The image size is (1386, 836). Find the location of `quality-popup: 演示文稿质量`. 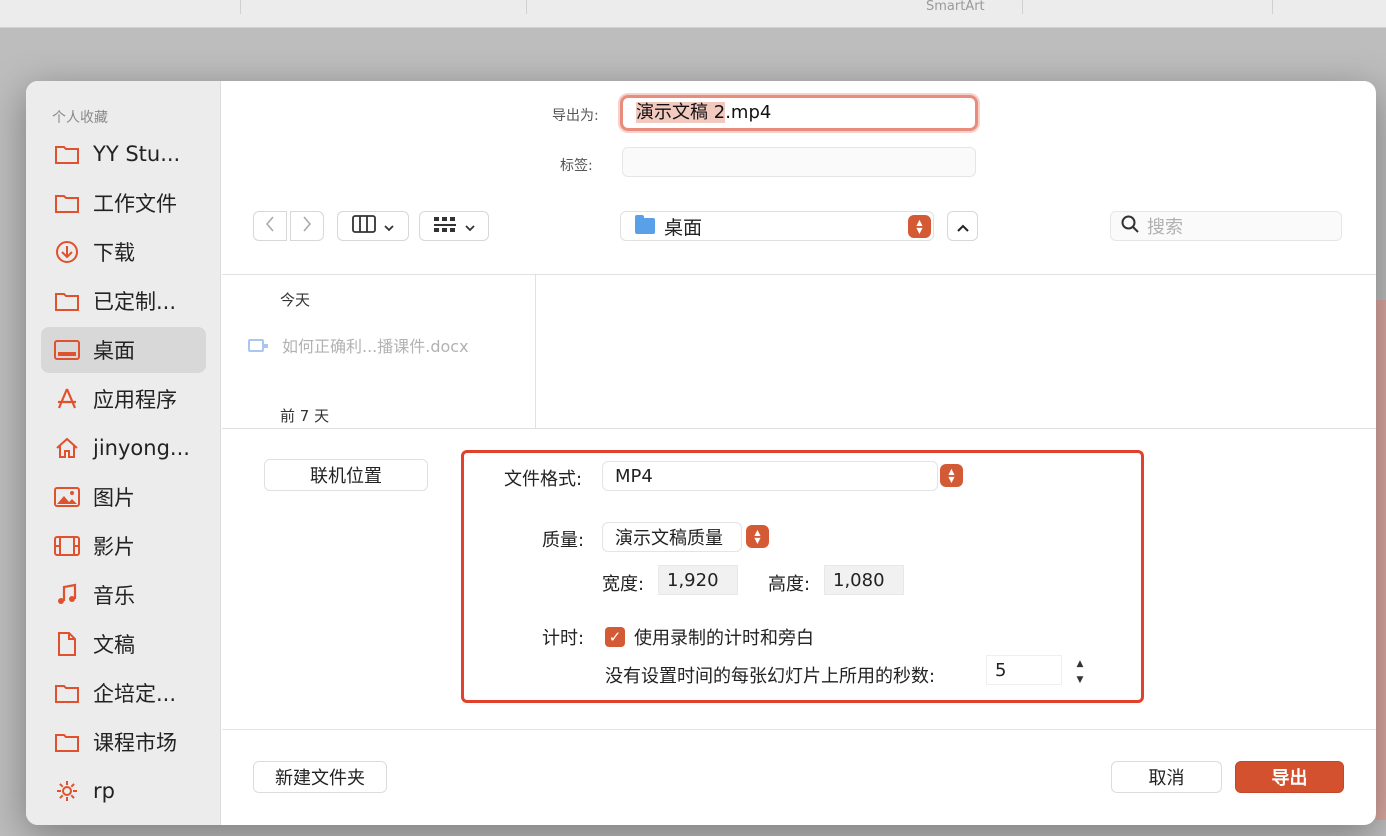

quality-popup: 演示文稿质量 is located at coordinates (672, 537).